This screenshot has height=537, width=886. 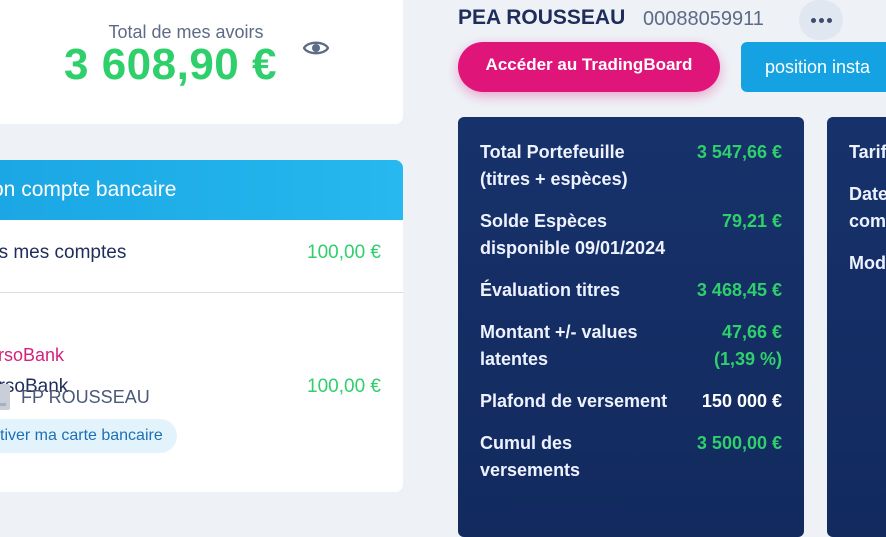 What do you see at coordinates (530, 470) in the screenshot?
I see `cumulative-deposits-label-line2: versements` at bounding box center [530, 470].